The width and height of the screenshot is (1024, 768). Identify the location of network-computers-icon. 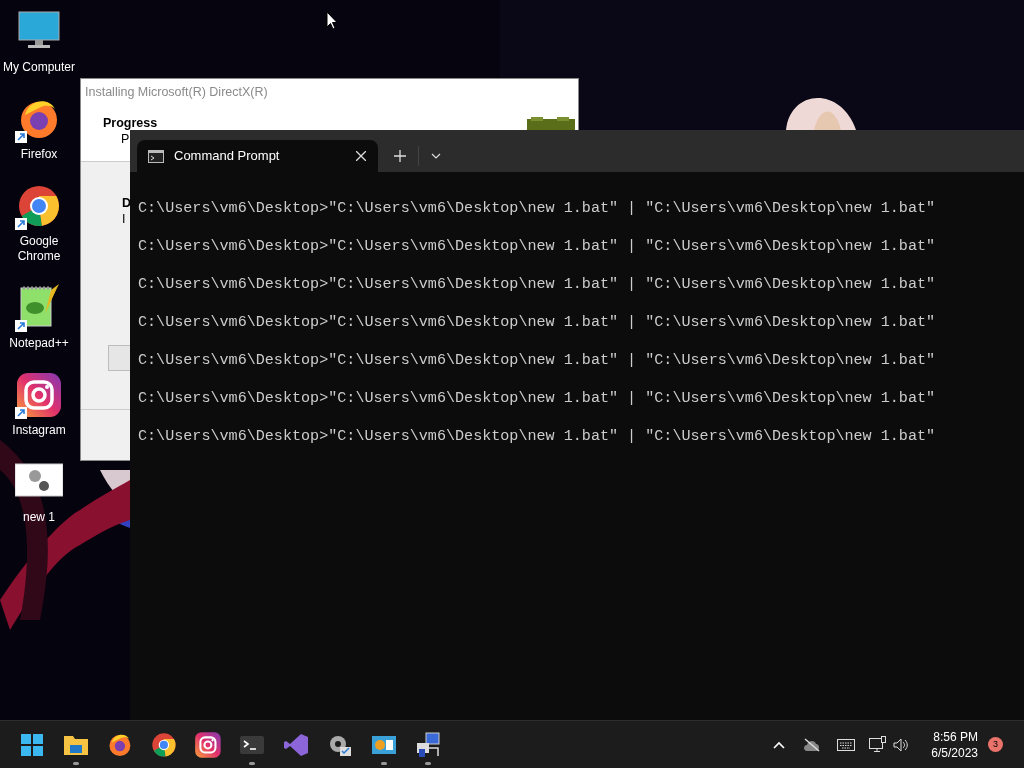
(428, 744).